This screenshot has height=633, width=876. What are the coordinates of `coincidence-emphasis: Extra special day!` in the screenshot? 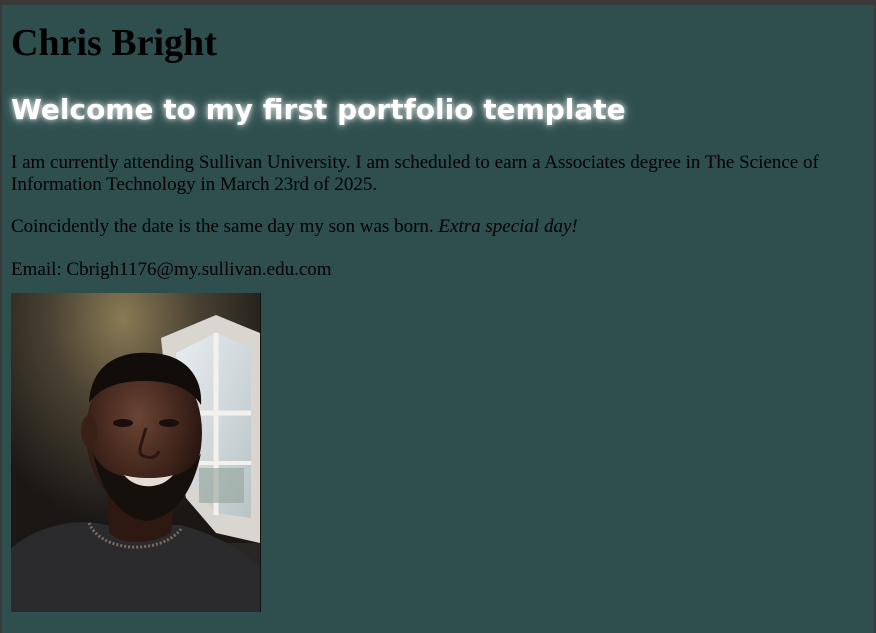 It's located at (508, 226).